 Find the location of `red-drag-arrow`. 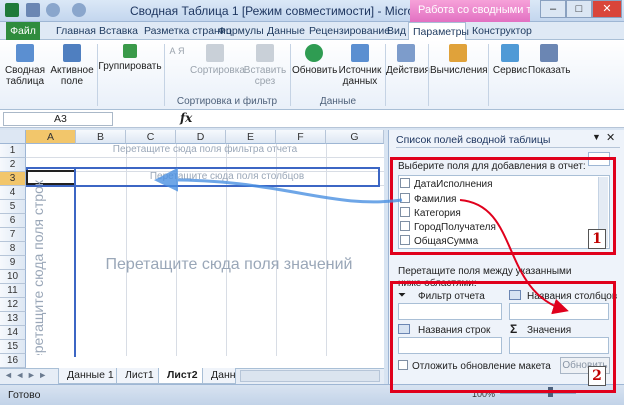

red-drag-arrow is located at coordinates (514, 257).